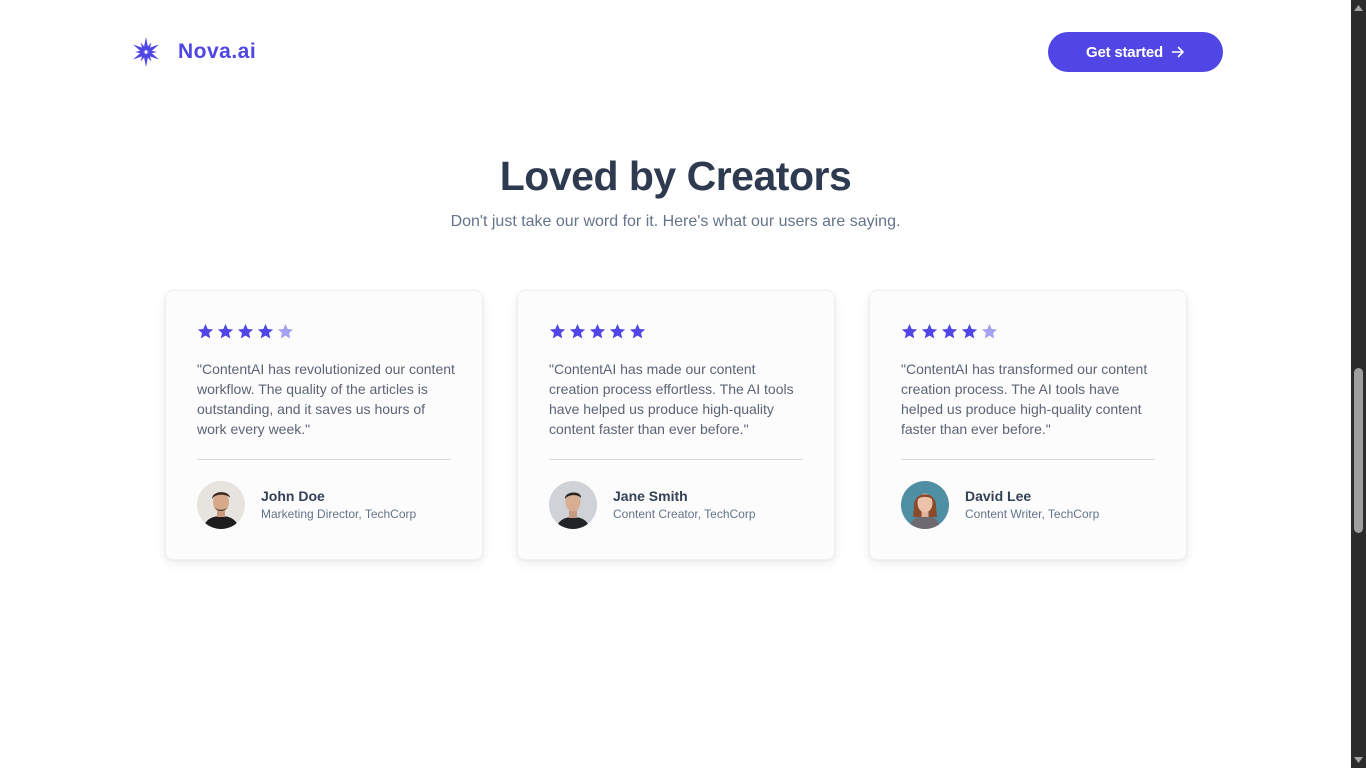 The image size is (1366, 768). Describe the element at coordinates (146, 52) in the screenshot. I see `star-burst-icon` at that location.